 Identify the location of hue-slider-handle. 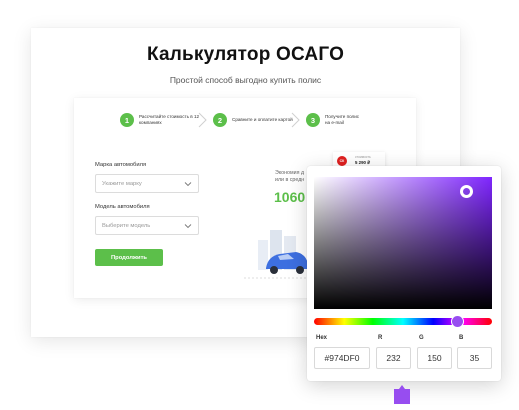
(457, 321).